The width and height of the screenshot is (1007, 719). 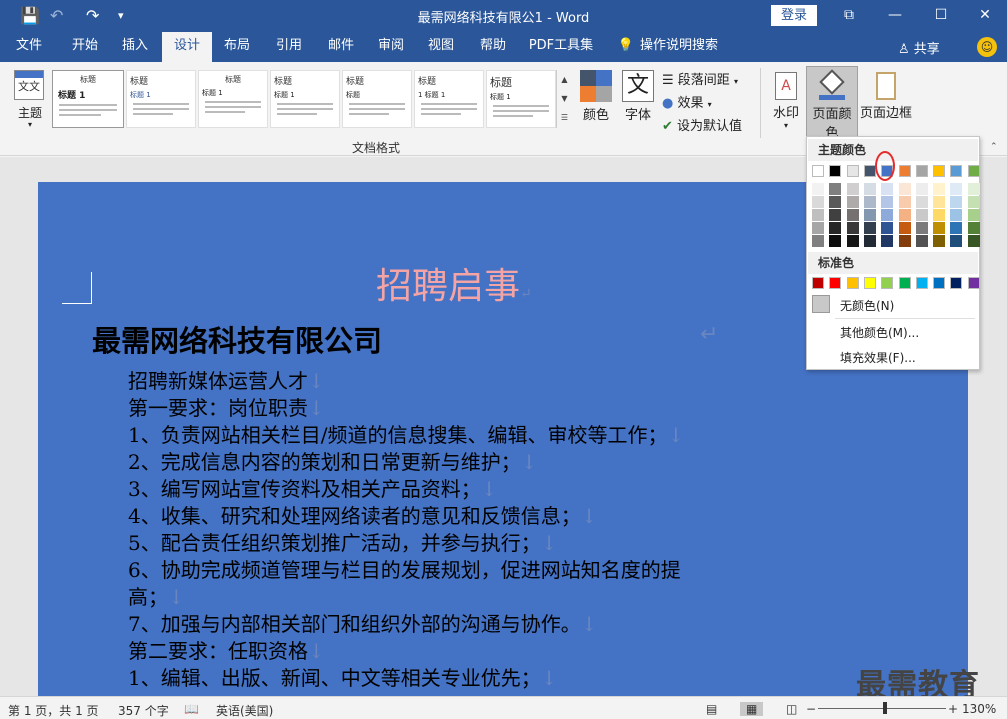 I want to click on gallery-more-icon: ☰, so click(x=564, y=117).